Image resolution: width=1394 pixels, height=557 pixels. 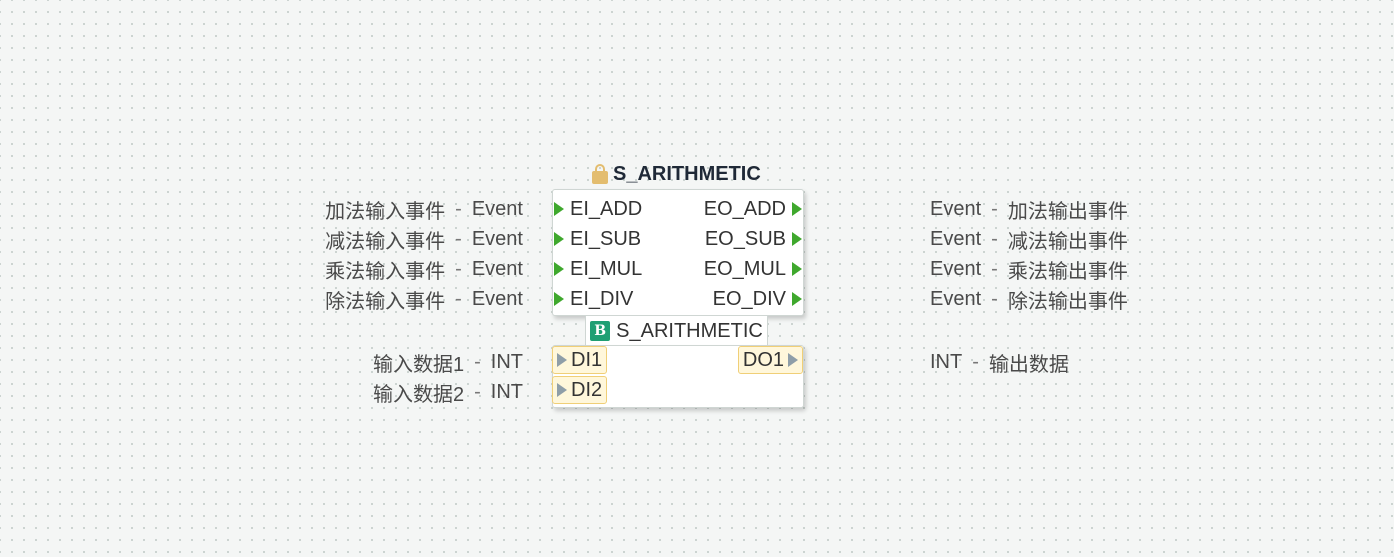 What do you see at coordinates (600, 331) in the screenshot?
I see `basic-fb-type-icon: B` at bounding box center [600, 331].